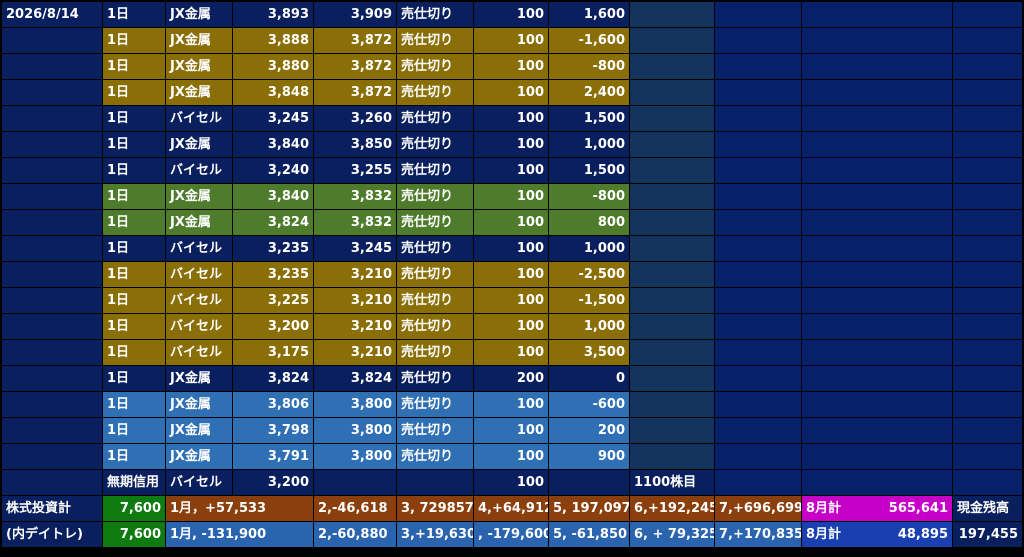  I want to click on month-7-result: 7,+170,835, so click(758, 534).